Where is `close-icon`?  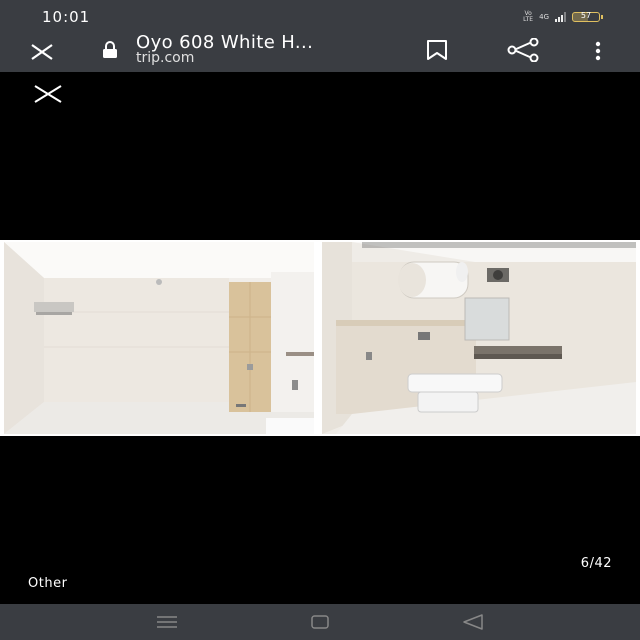
close-icon is located at coordinates (42, 52).